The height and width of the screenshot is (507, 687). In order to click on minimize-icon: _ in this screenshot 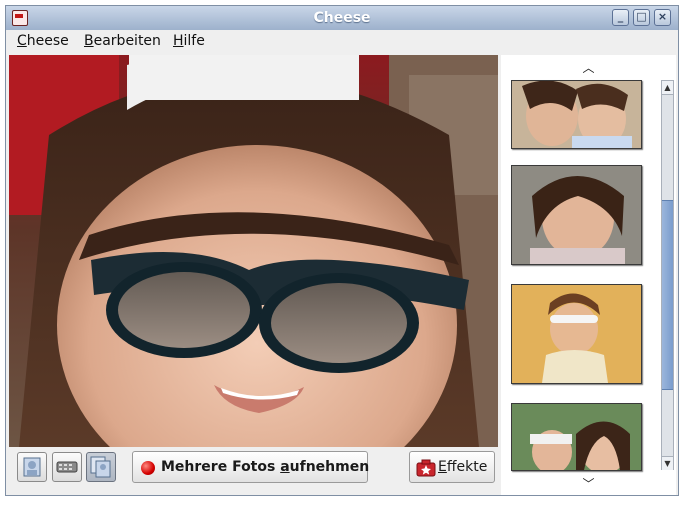, I will do `click(620, 16)`.